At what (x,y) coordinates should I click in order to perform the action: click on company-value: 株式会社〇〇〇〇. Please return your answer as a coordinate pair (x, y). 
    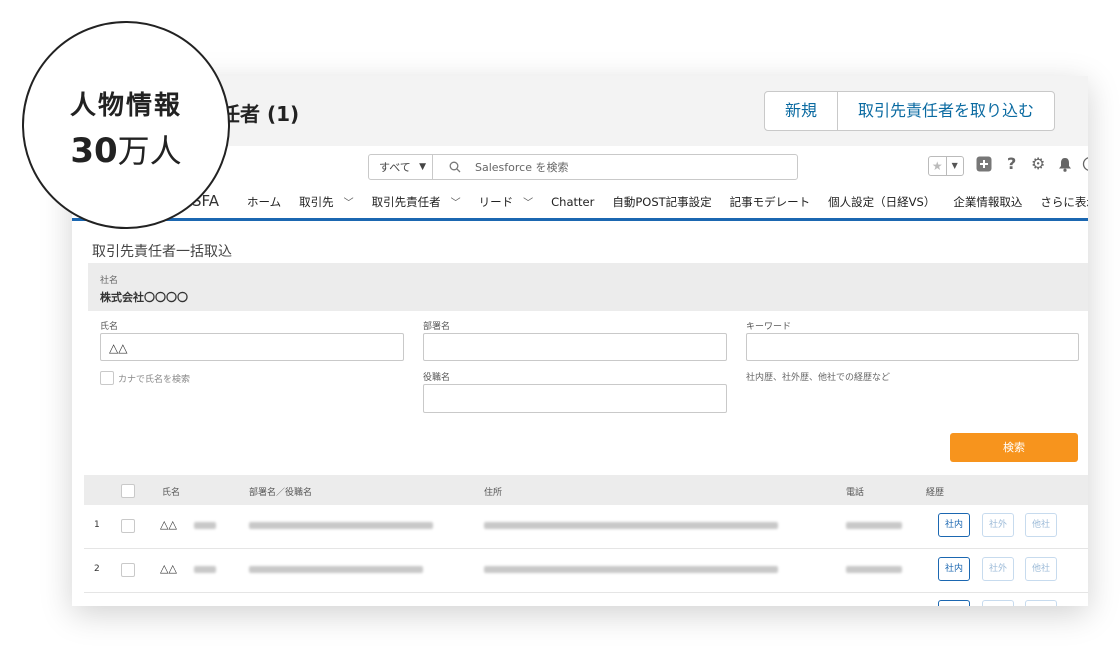
    Looking at the image, I should click on (144, 297).